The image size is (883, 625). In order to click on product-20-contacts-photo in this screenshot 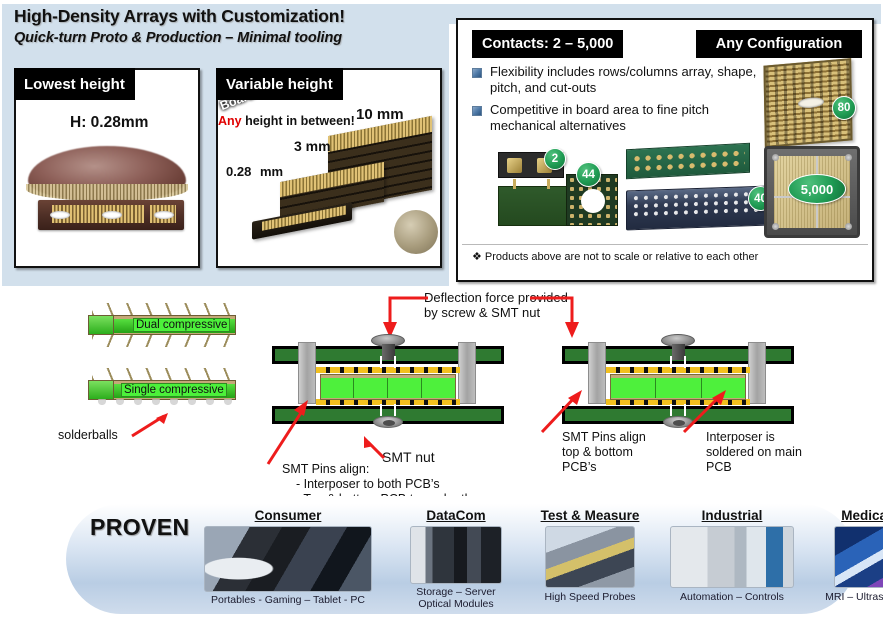, I will do `click(688, 161)`.